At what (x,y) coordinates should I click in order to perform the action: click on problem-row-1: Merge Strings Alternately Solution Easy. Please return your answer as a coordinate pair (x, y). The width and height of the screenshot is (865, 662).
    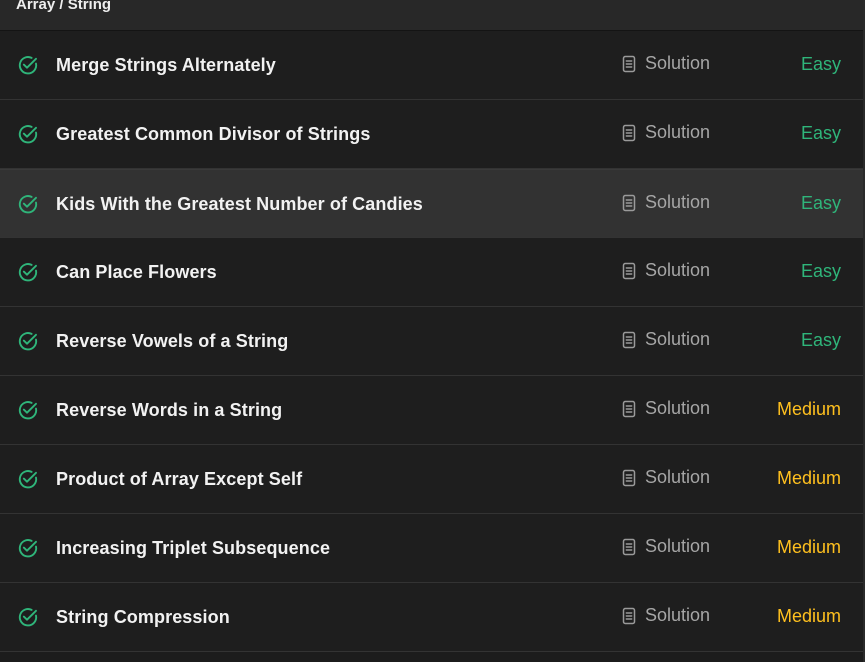
    Looking at the image, I should click on (431, 65).